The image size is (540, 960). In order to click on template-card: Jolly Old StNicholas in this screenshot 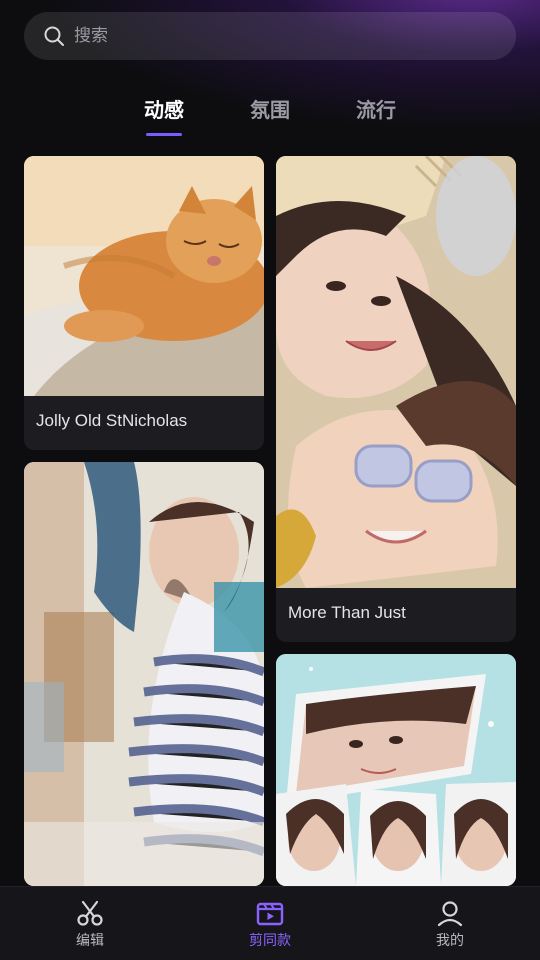, I will do `click(144, 303)`.